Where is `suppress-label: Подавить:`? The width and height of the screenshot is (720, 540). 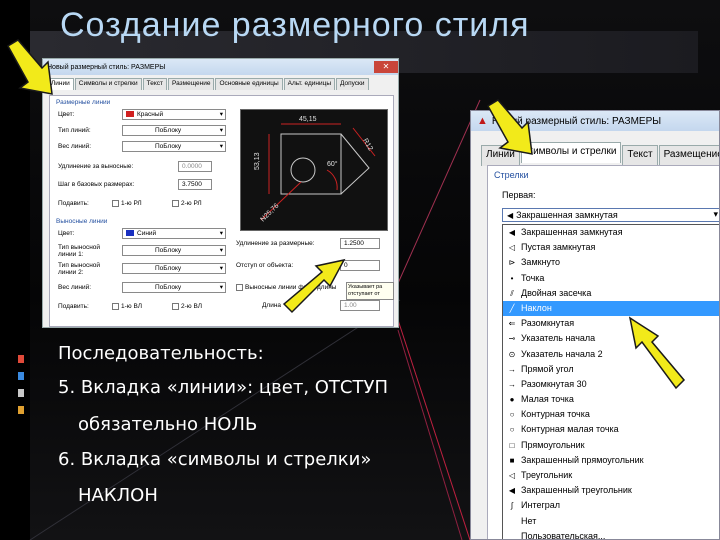 suppress-label: Подавить: is located at coordinates (73, 203).